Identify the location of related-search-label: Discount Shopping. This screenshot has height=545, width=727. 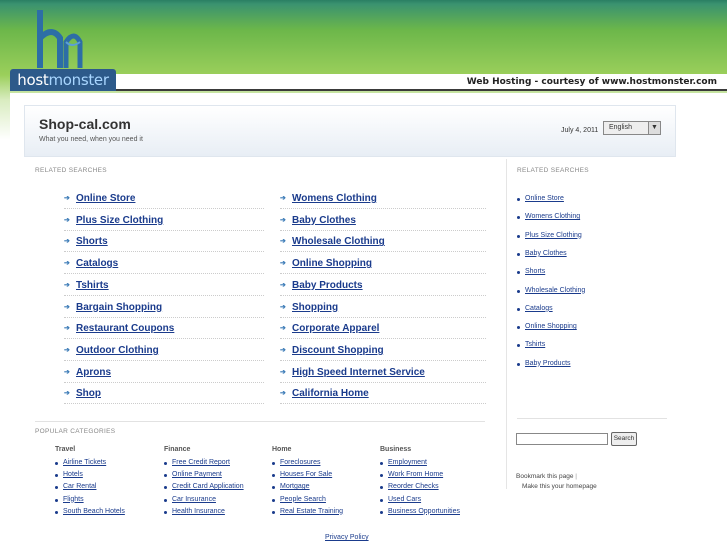
(338, 350).